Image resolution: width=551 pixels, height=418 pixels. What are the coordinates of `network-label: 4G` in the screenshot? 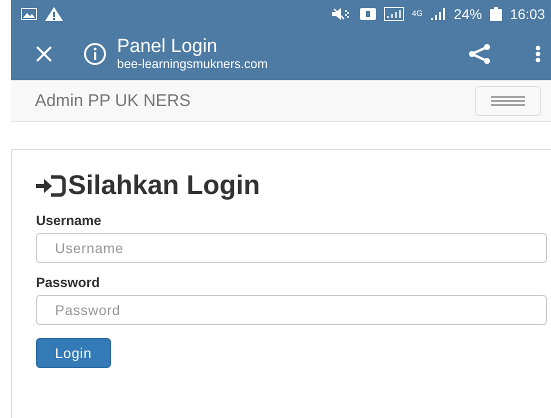 It's located at (417, 14).